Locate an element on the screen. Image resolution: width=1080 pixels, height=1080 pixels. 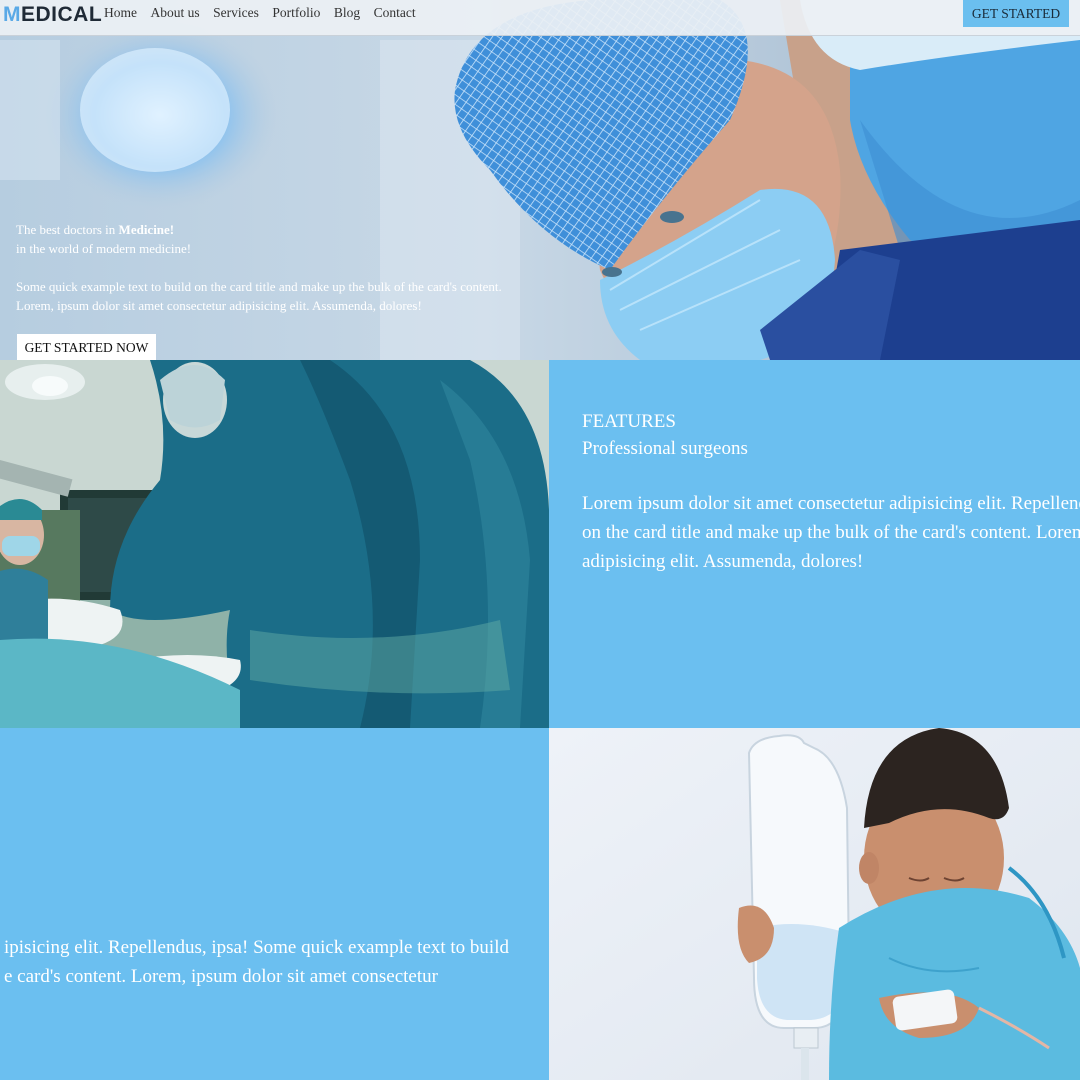
logo: MEDICAL is located at coordinates (52, 15).